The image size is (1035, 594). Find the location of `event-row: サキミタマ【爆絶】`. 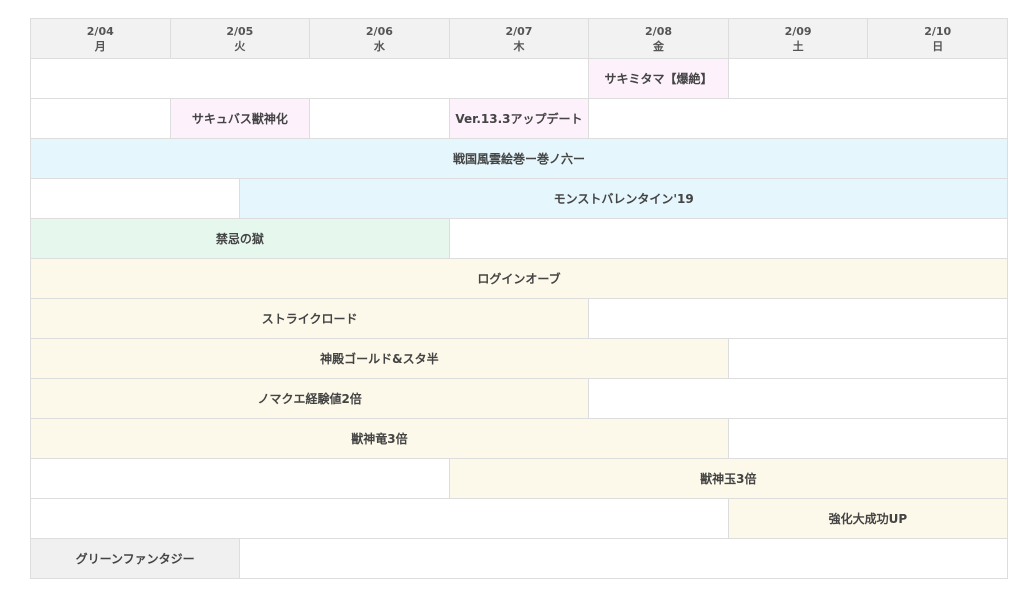

event-row: サキミタマ【爆絶】 is located at coordinates (519, 78).